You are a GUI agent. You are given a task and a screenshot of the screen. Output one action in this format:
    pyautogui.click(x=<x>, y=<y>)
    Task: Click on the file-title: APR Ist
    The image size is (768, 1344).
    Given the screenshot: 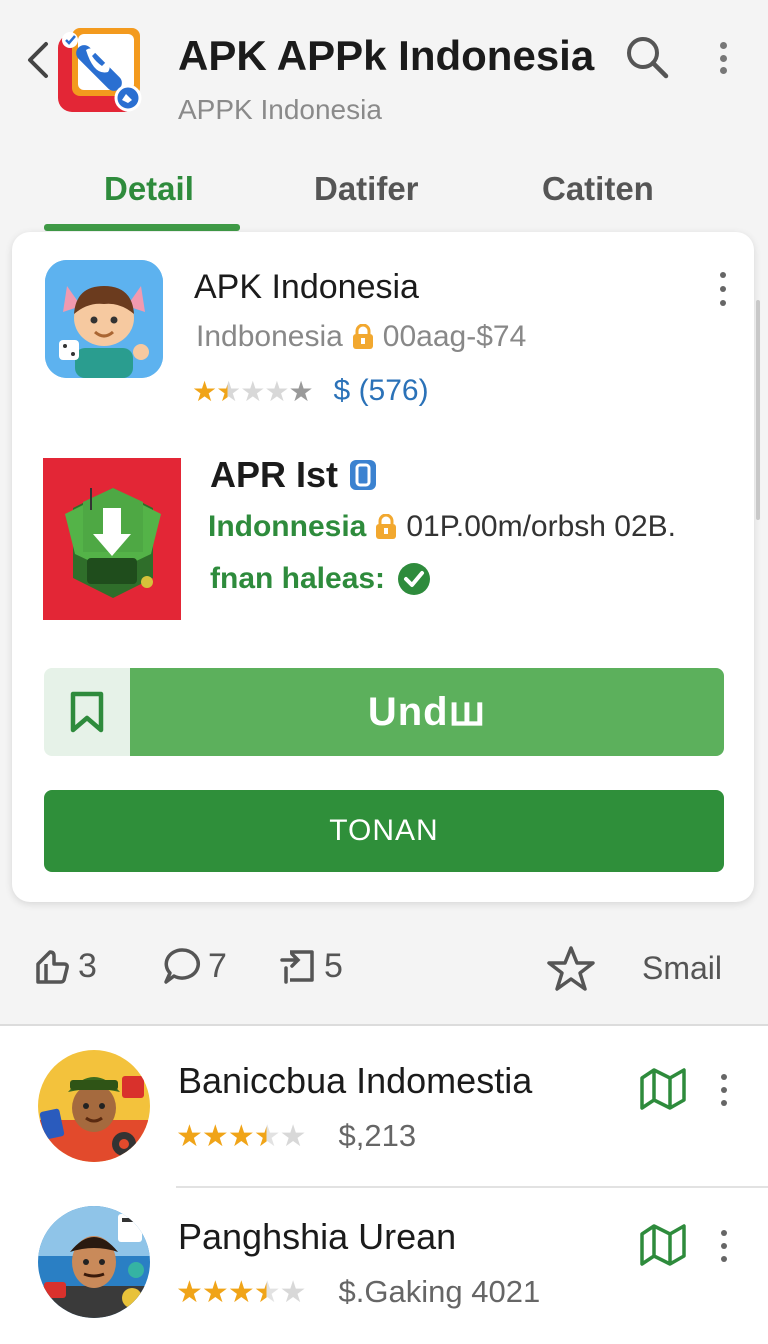 What is the action you would take?
    pyautogui.click(x=274, y=474)
    